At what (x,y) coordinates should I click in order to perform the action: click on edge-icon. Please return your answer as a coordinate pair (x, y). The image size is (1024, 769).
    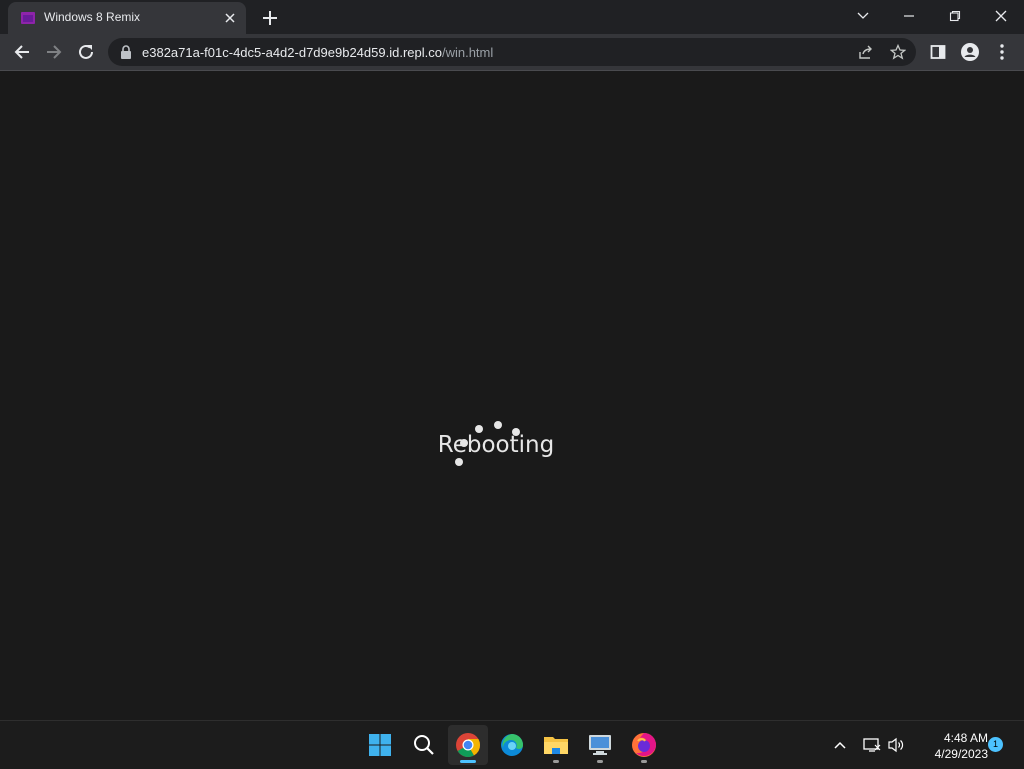
    Looking at the image, I should click on (512, 745).